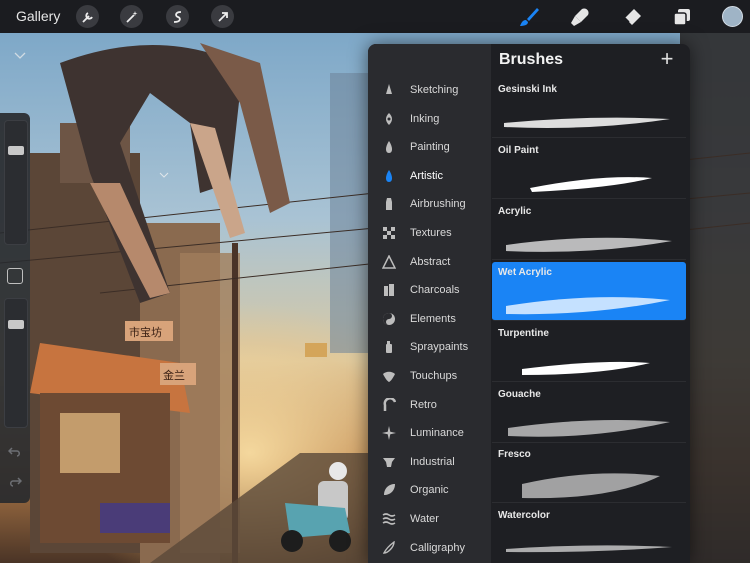  What do you see at coordinates (145, 332) in the screenshot?
I see `sign-text-1: 市宝坊` at bounding box center [145, 332].